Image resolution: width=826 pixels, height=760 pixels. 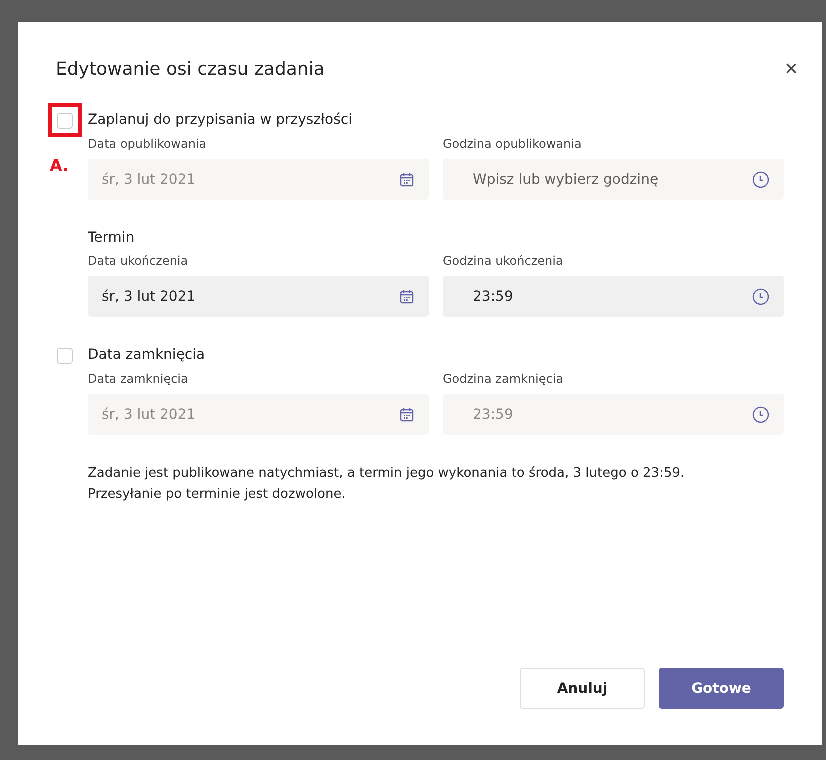 What do you see at coordinates (513, 144) in the screenshot?
I see `field-label: Godzina opublikowania` at bounding box center [513, 144].